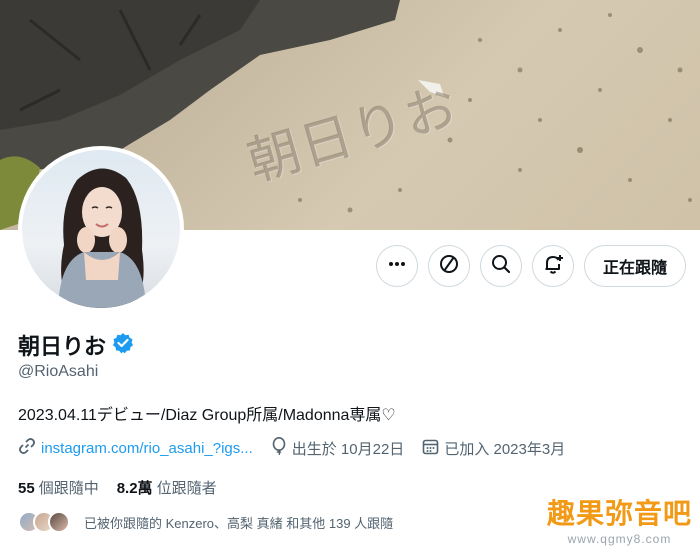  What do you see at coordinates (619, 513) in the screenshot?
I see `watermark-title: 趣果弥音吧` at bounding box center [619, 513].